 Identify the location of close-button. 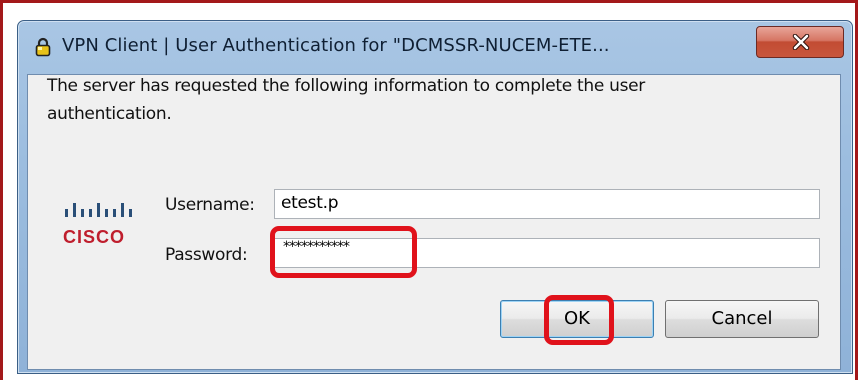
(800, 42).